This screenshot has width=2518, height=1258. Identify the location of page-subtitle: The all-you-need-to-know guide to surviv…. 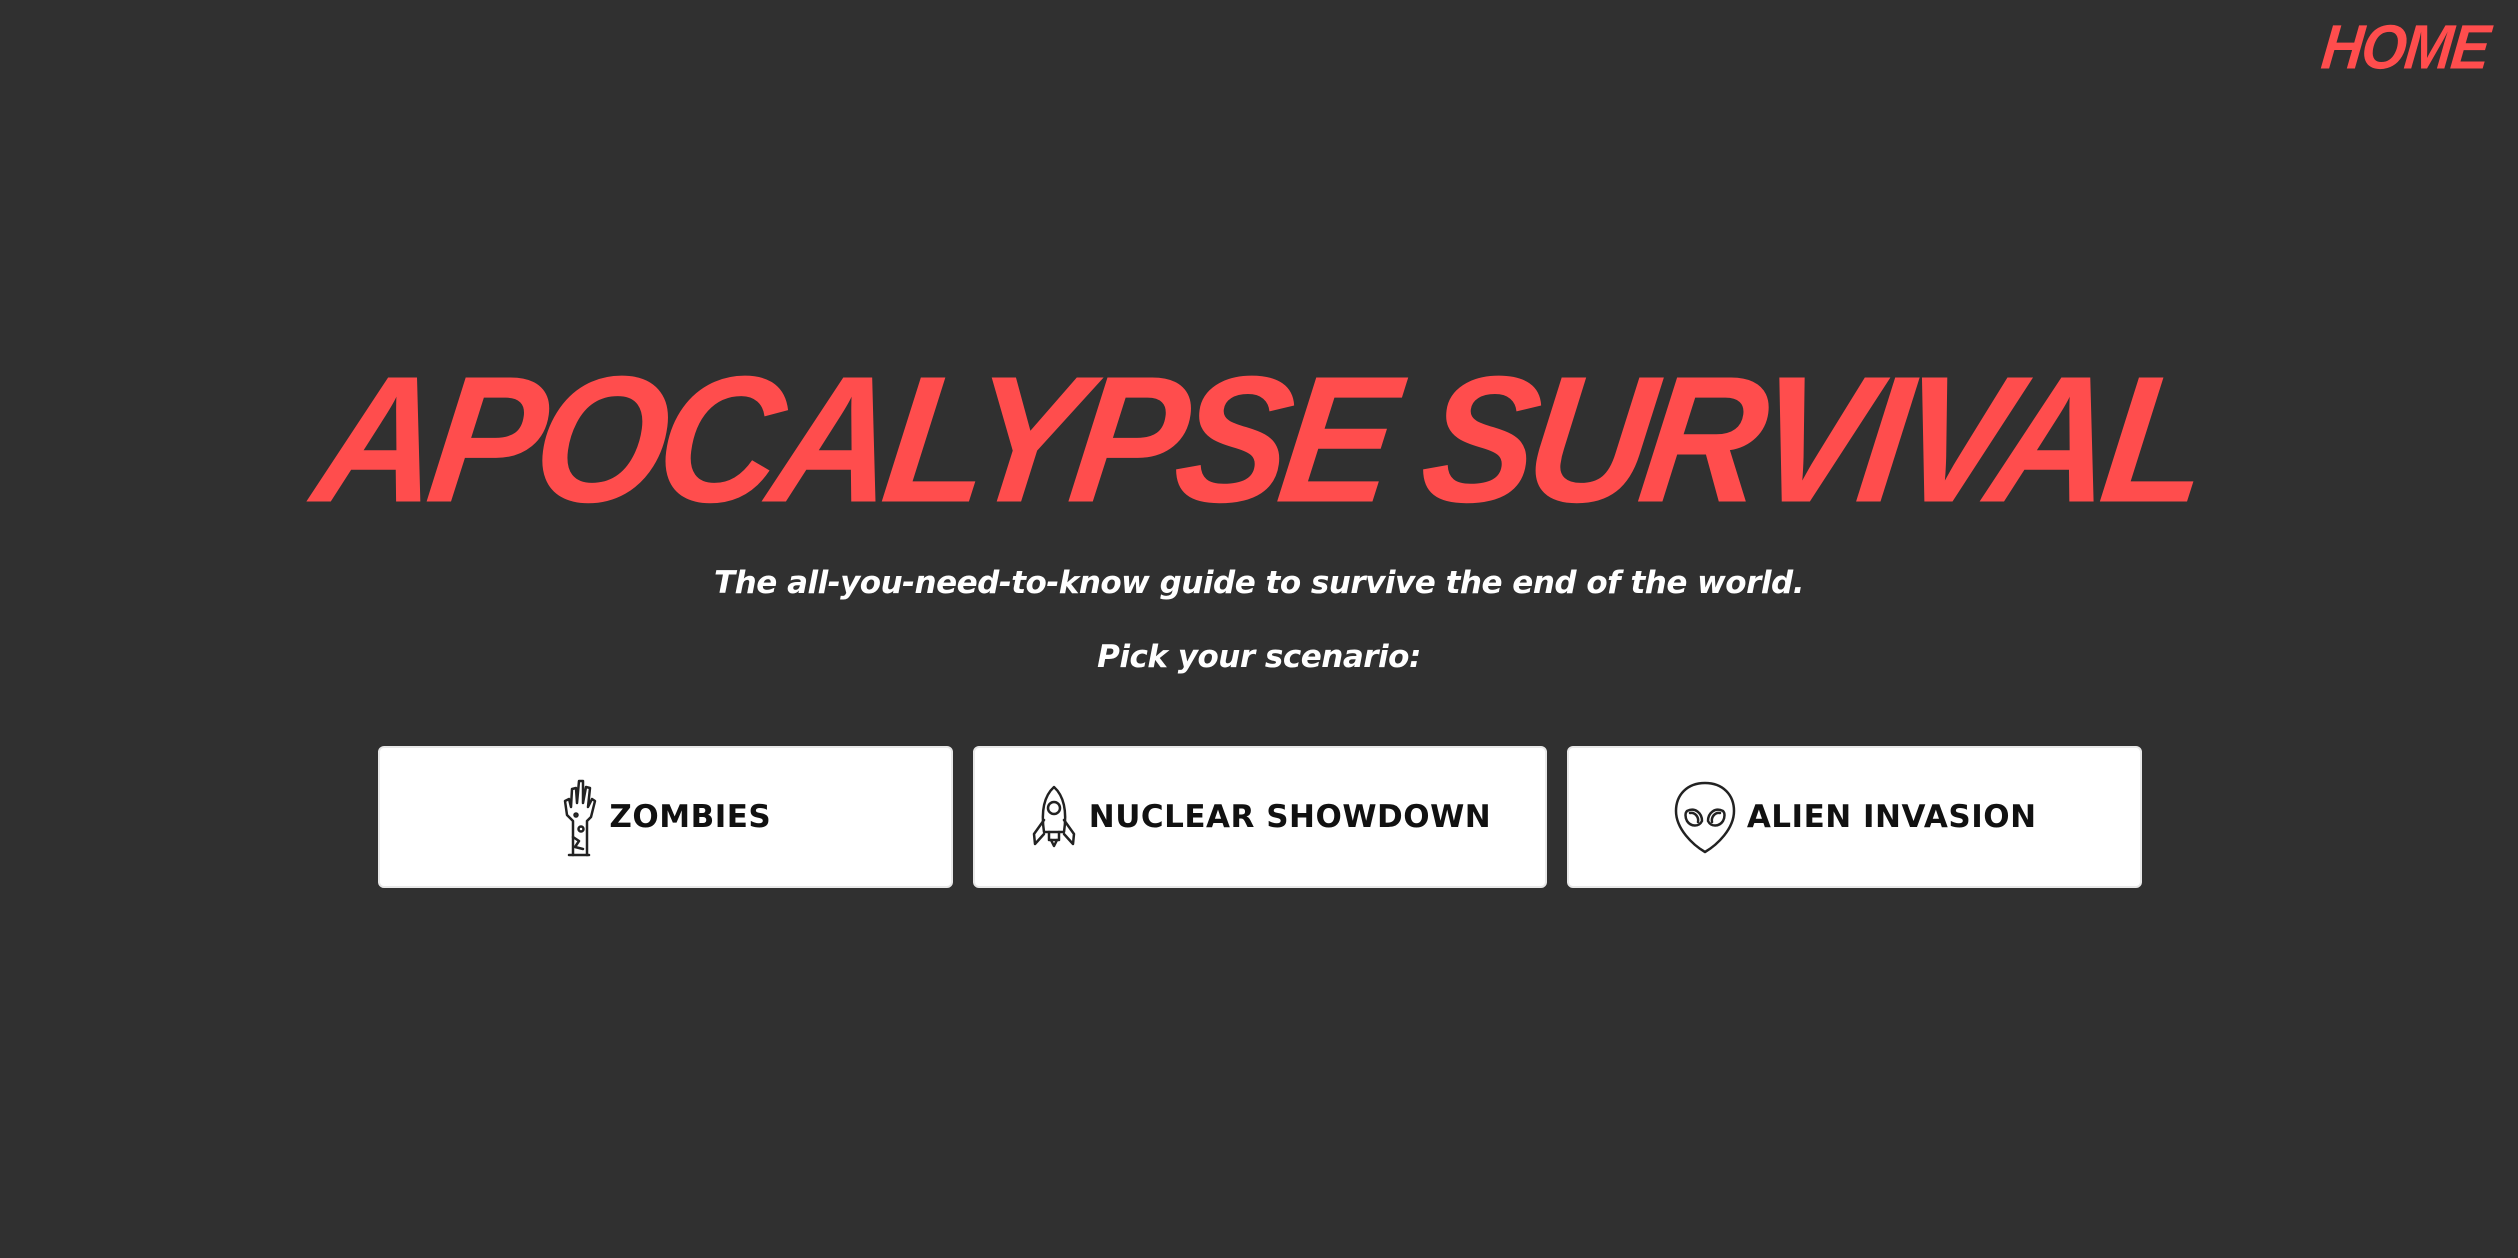
(1259, 583).